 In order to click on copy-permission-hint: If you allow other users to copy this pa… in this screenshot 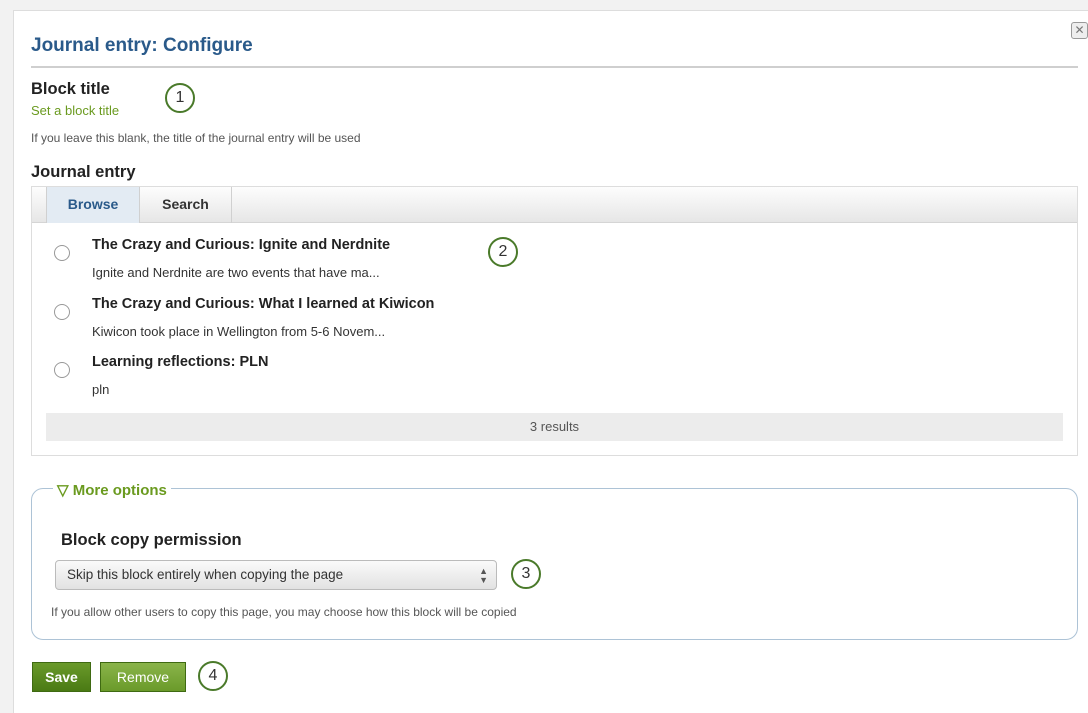, I will do `click(284, 612)`.